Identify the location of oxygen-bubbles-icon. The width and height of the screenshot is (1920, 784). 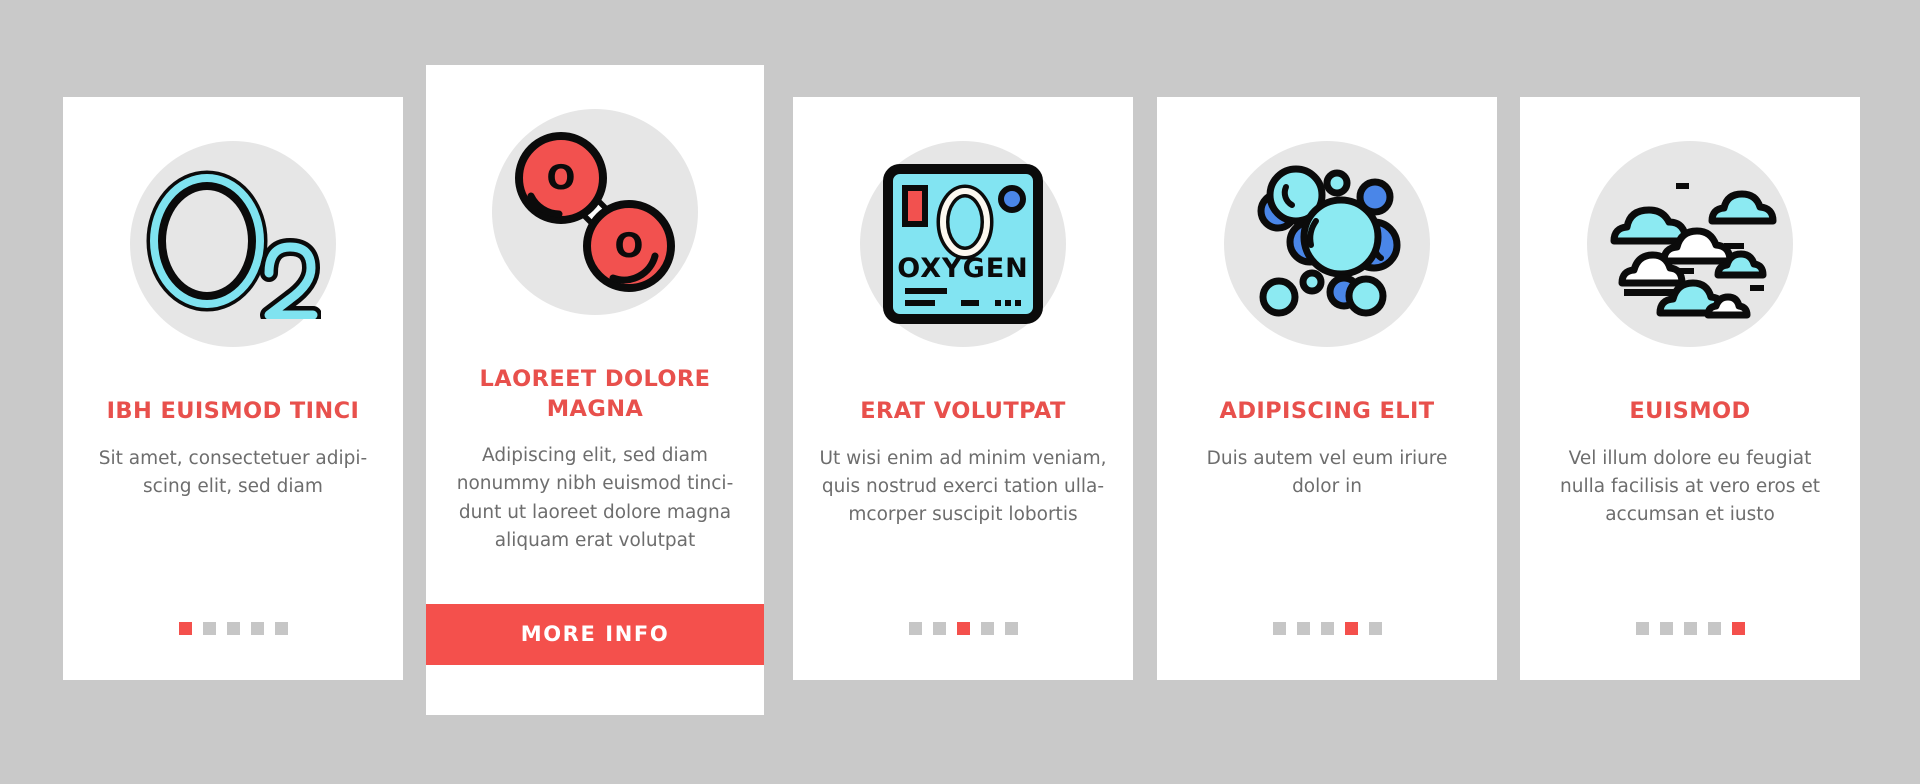
(1327, 244).